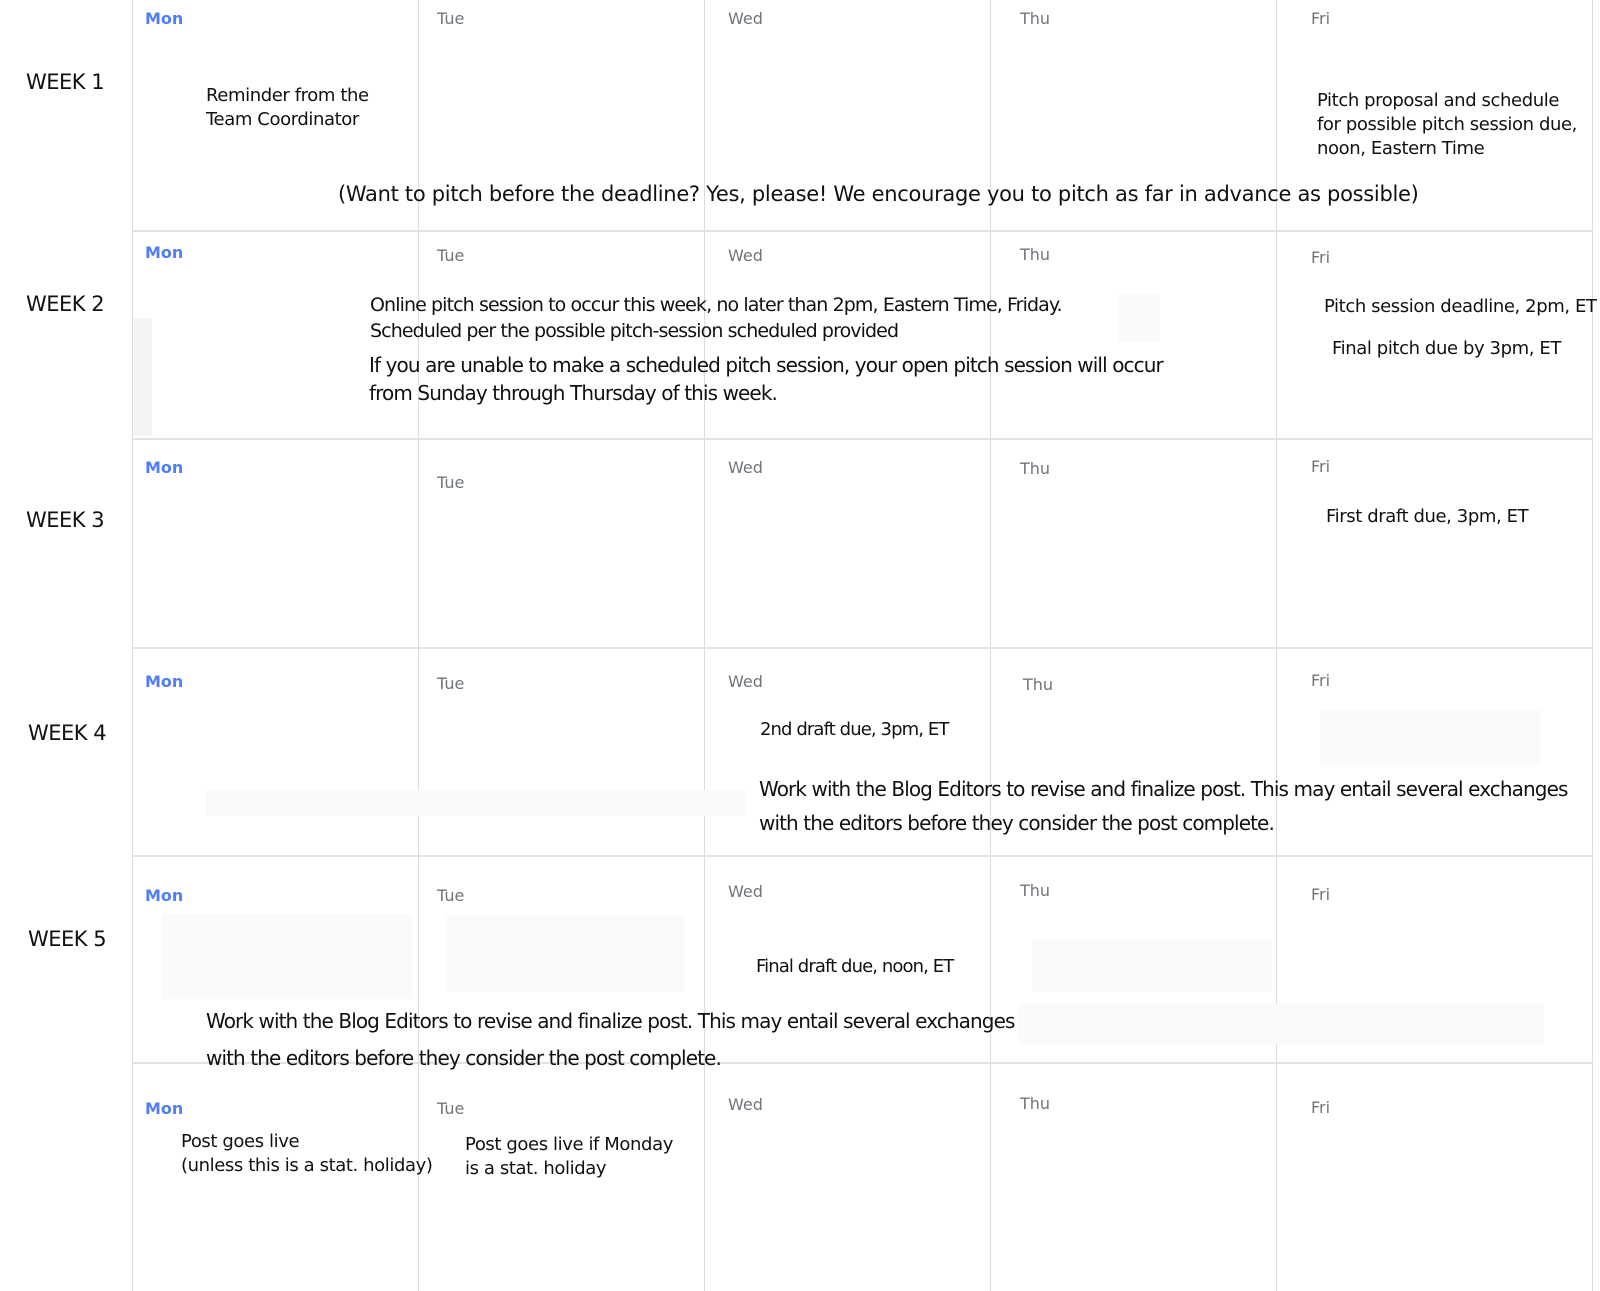 This screenshot has width=1600, height=1291. Describe the element at coordinates (67, 939) in the screenshot. I see `week-5-label: WEEK 5` at that location.